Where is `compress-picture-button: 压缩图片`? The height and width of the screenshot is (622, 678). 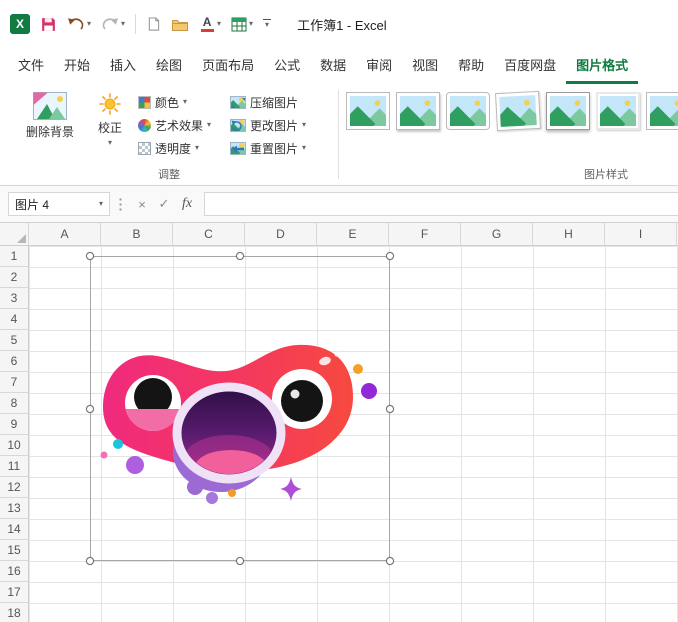 compress-picture-button: 压缩图片 is located at coordinates (264, 102).